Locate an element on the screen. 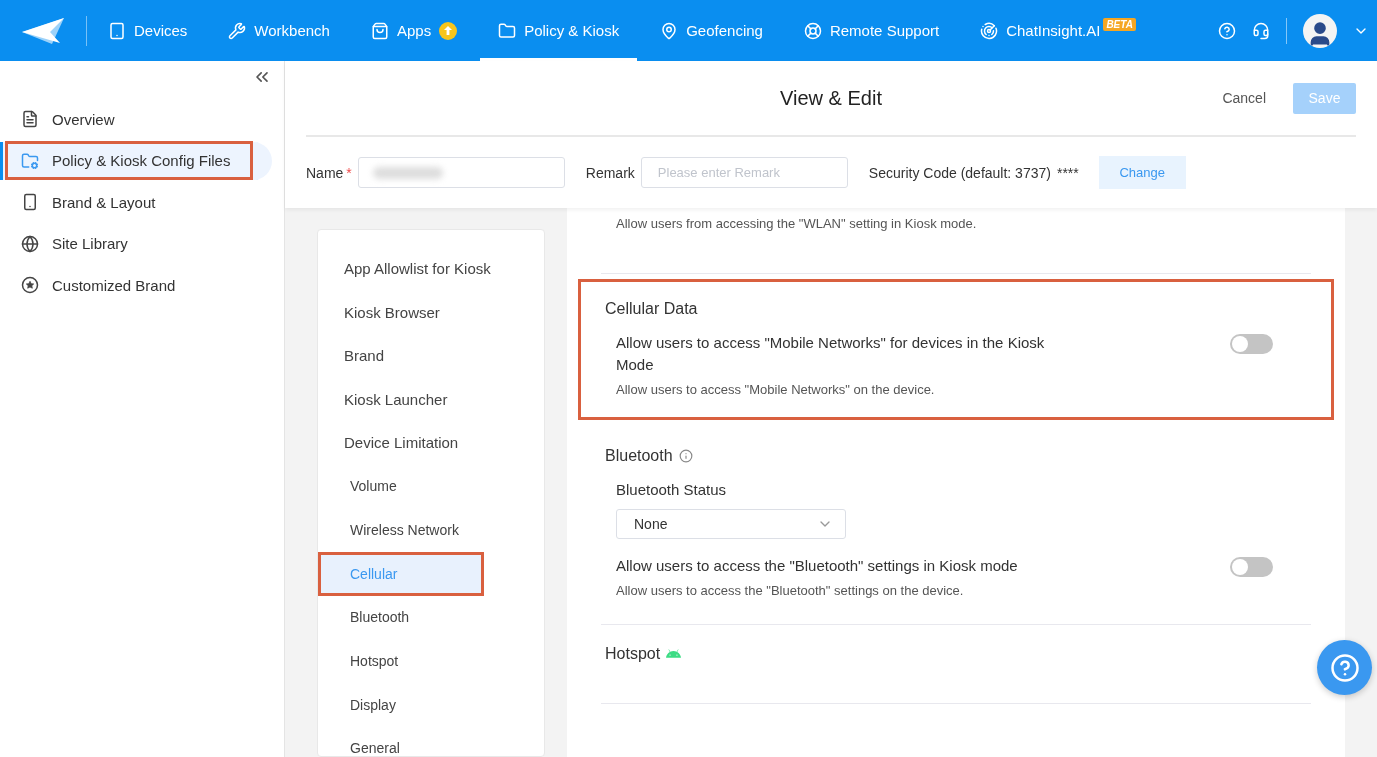  name-field is located at coordinates (461, 172).